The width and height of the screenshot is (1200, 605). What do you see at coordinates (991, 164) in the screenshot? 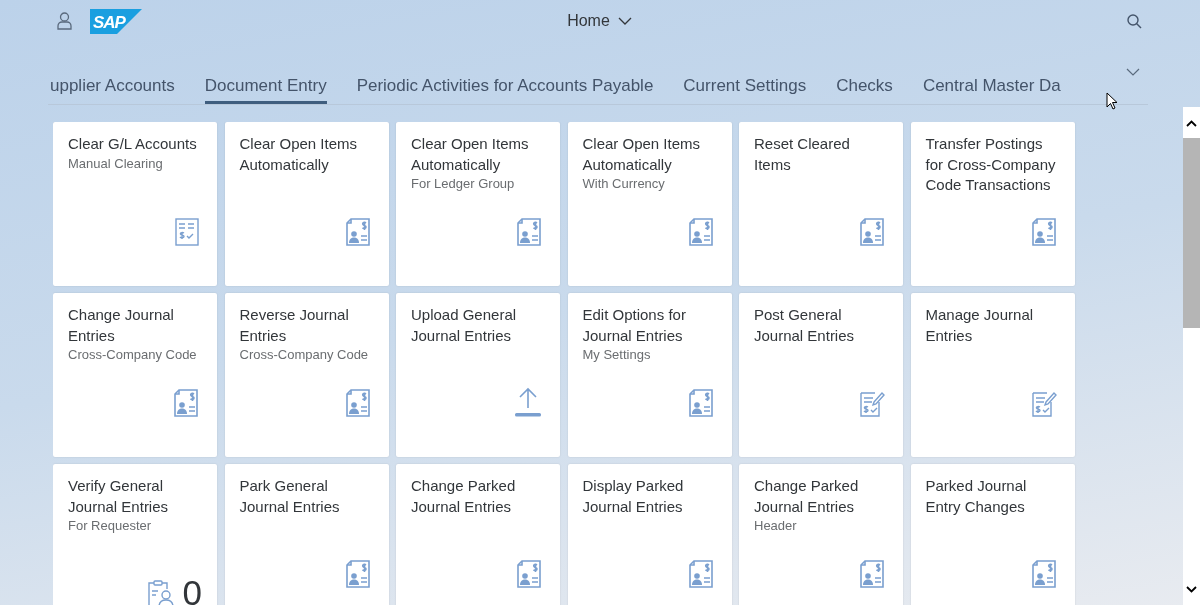
I see `tile-title: Transfer Postings for Cross-Company Code Transactions` at bounding box center [991, 164].